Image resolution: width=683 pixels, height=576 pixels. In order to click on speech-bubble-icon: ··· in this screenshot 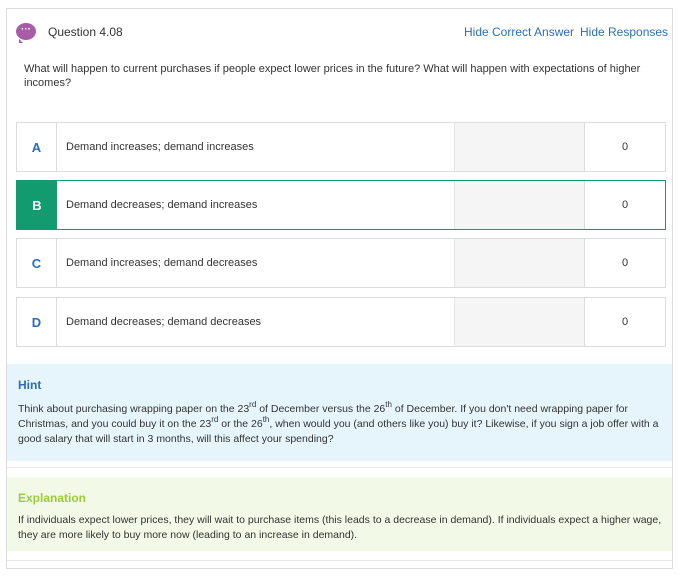, I will do `click(26, 33)`.